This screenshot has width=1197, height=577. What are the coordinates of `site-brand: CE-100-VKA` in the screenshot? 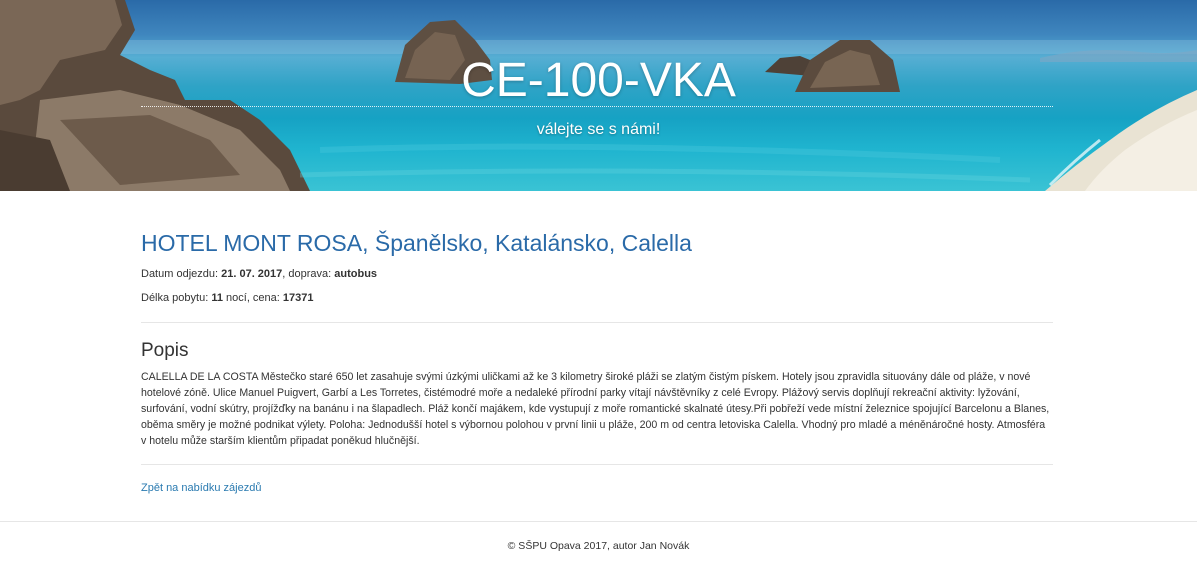 It's located at (598, 81).